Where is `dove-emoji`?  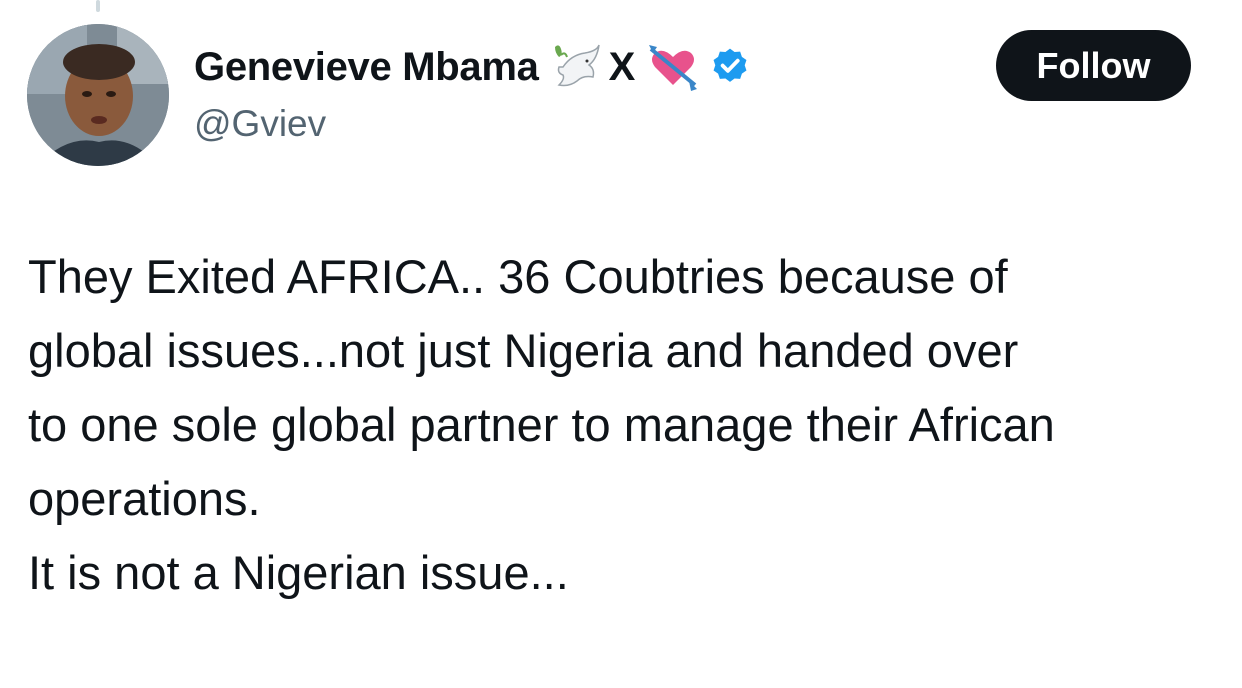
dove-emoji is located at coordinates (576, 67).